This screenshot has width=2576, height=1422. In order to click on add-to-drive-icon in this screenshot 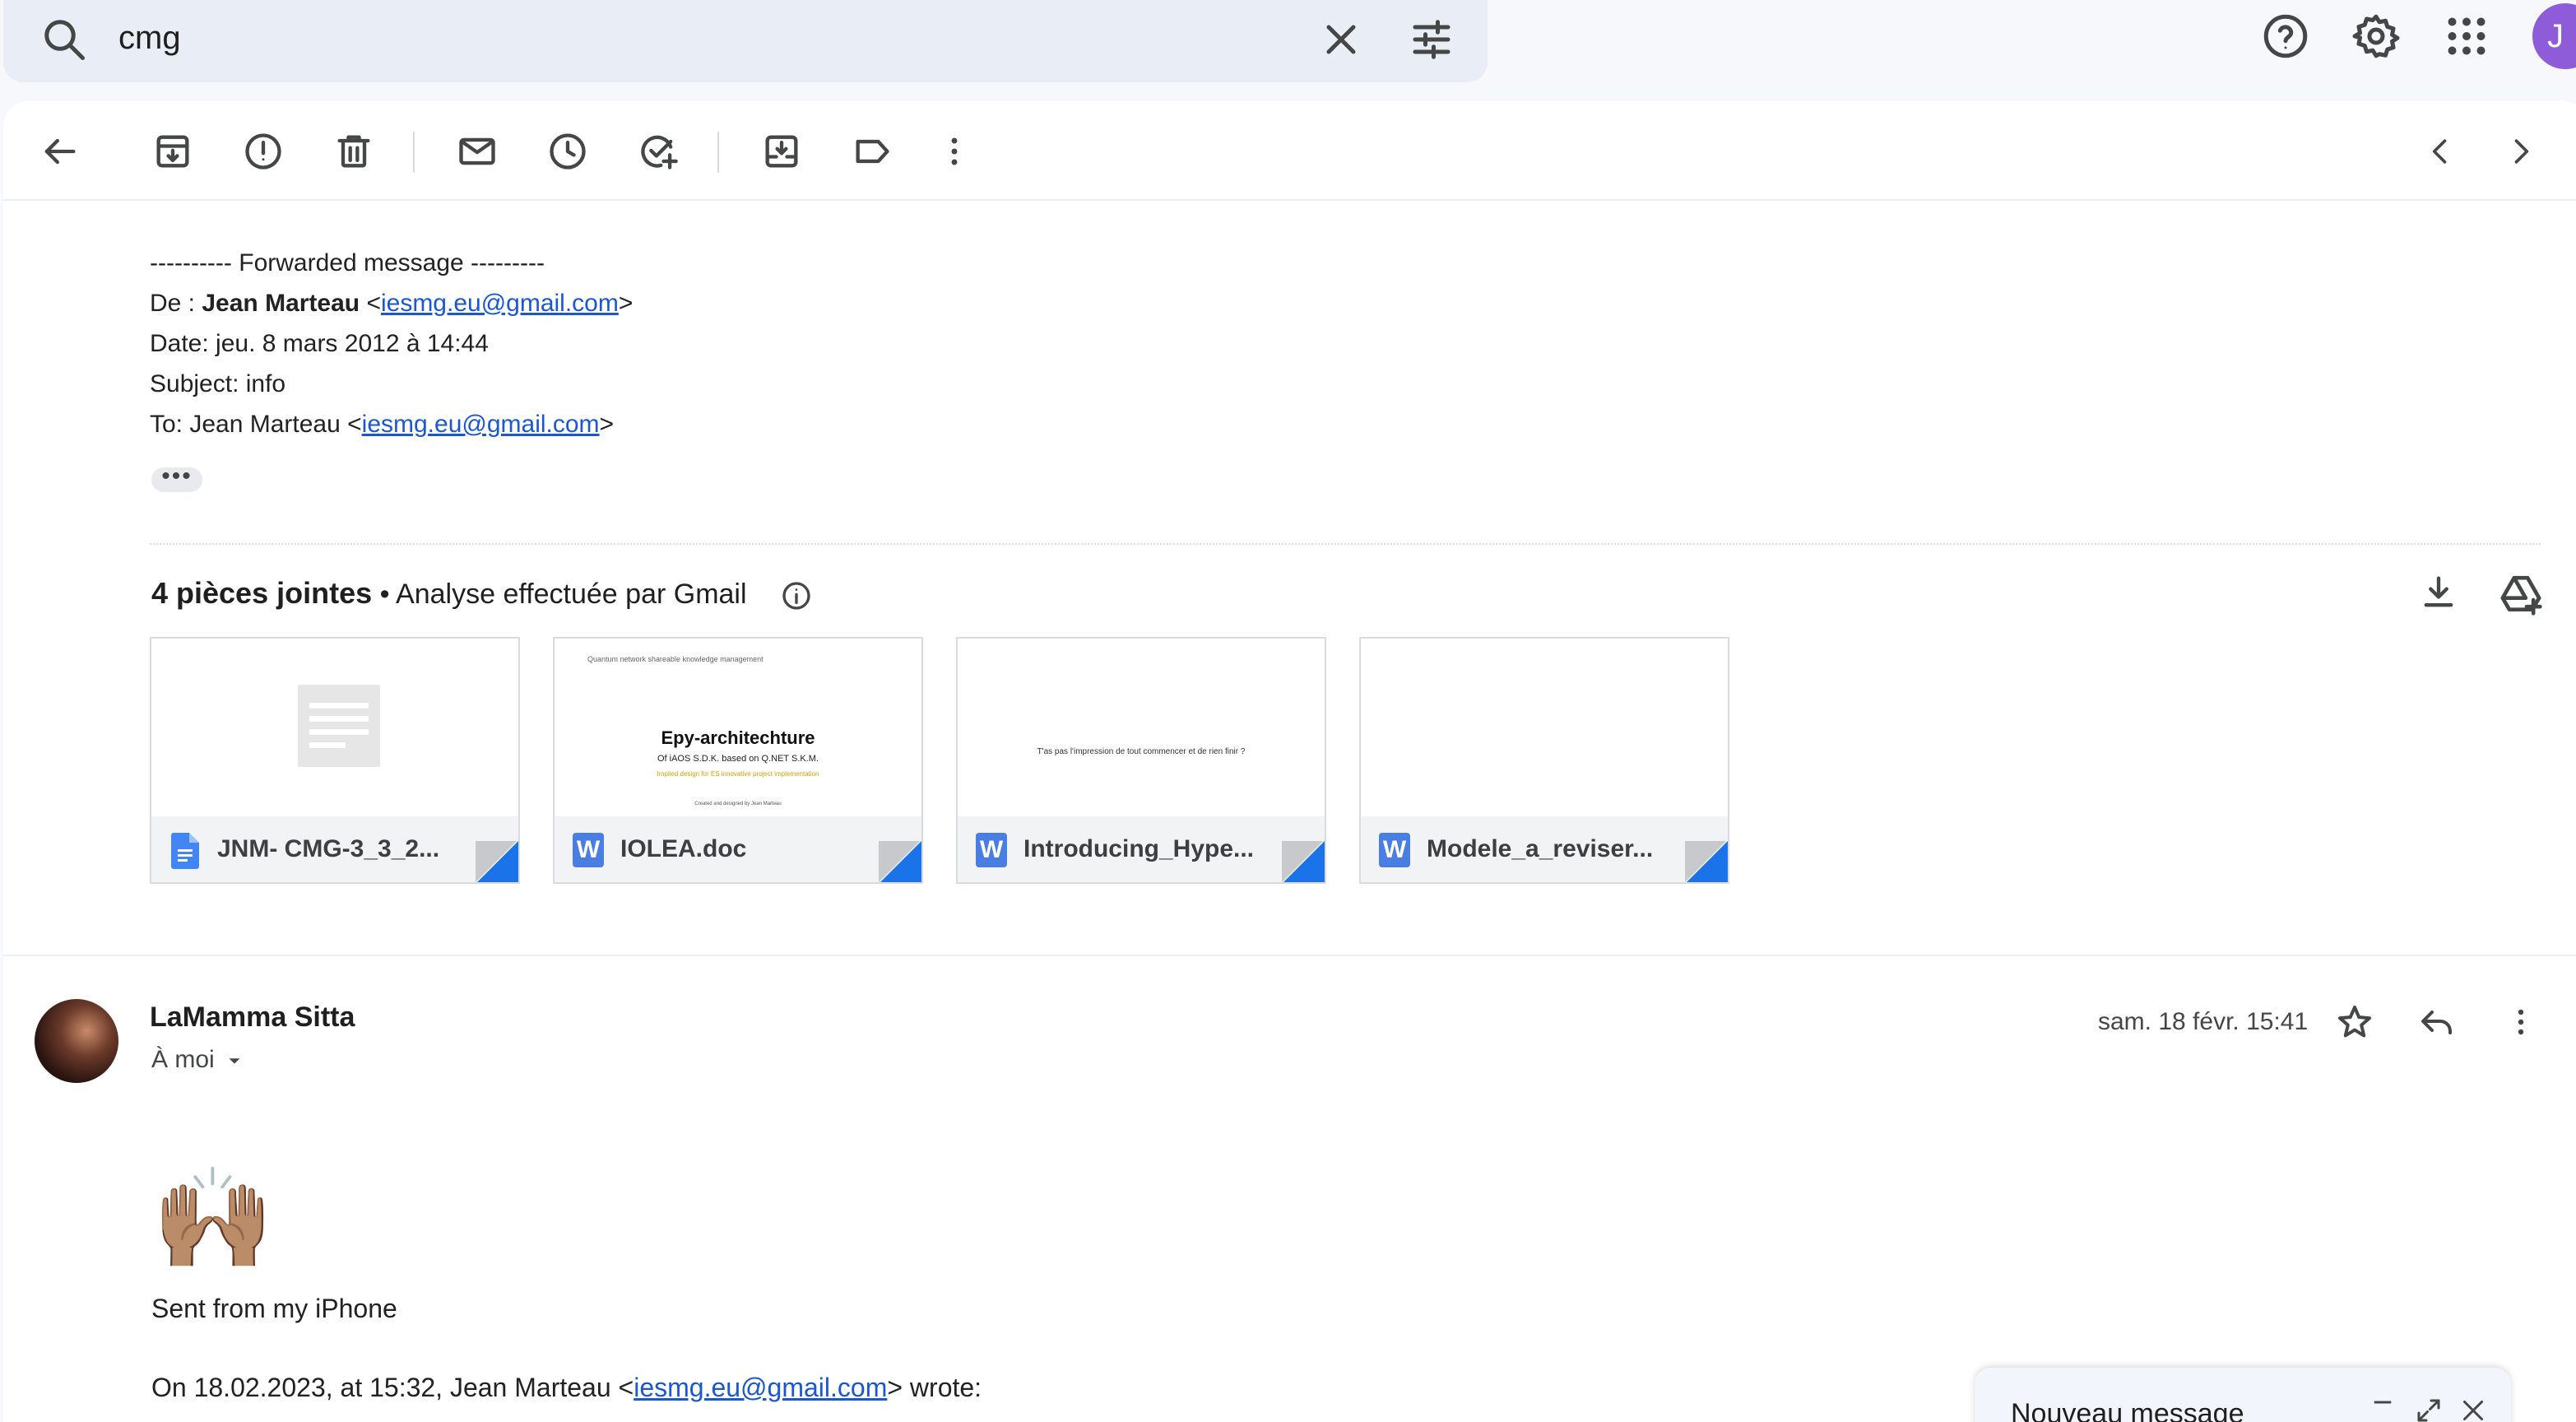, I will do `click(2521, 594)`.